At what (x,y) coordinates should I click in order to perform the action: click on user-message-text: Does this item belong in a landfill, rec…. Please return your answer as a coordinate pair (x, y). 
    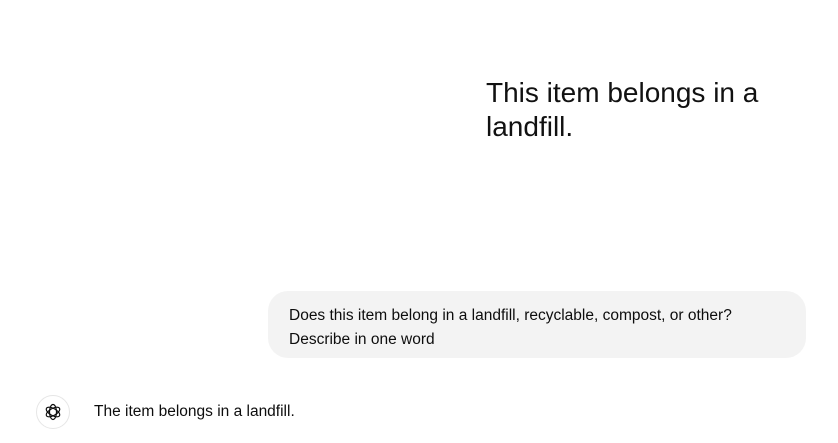
    Looking at the image, I should click on (510, 327).